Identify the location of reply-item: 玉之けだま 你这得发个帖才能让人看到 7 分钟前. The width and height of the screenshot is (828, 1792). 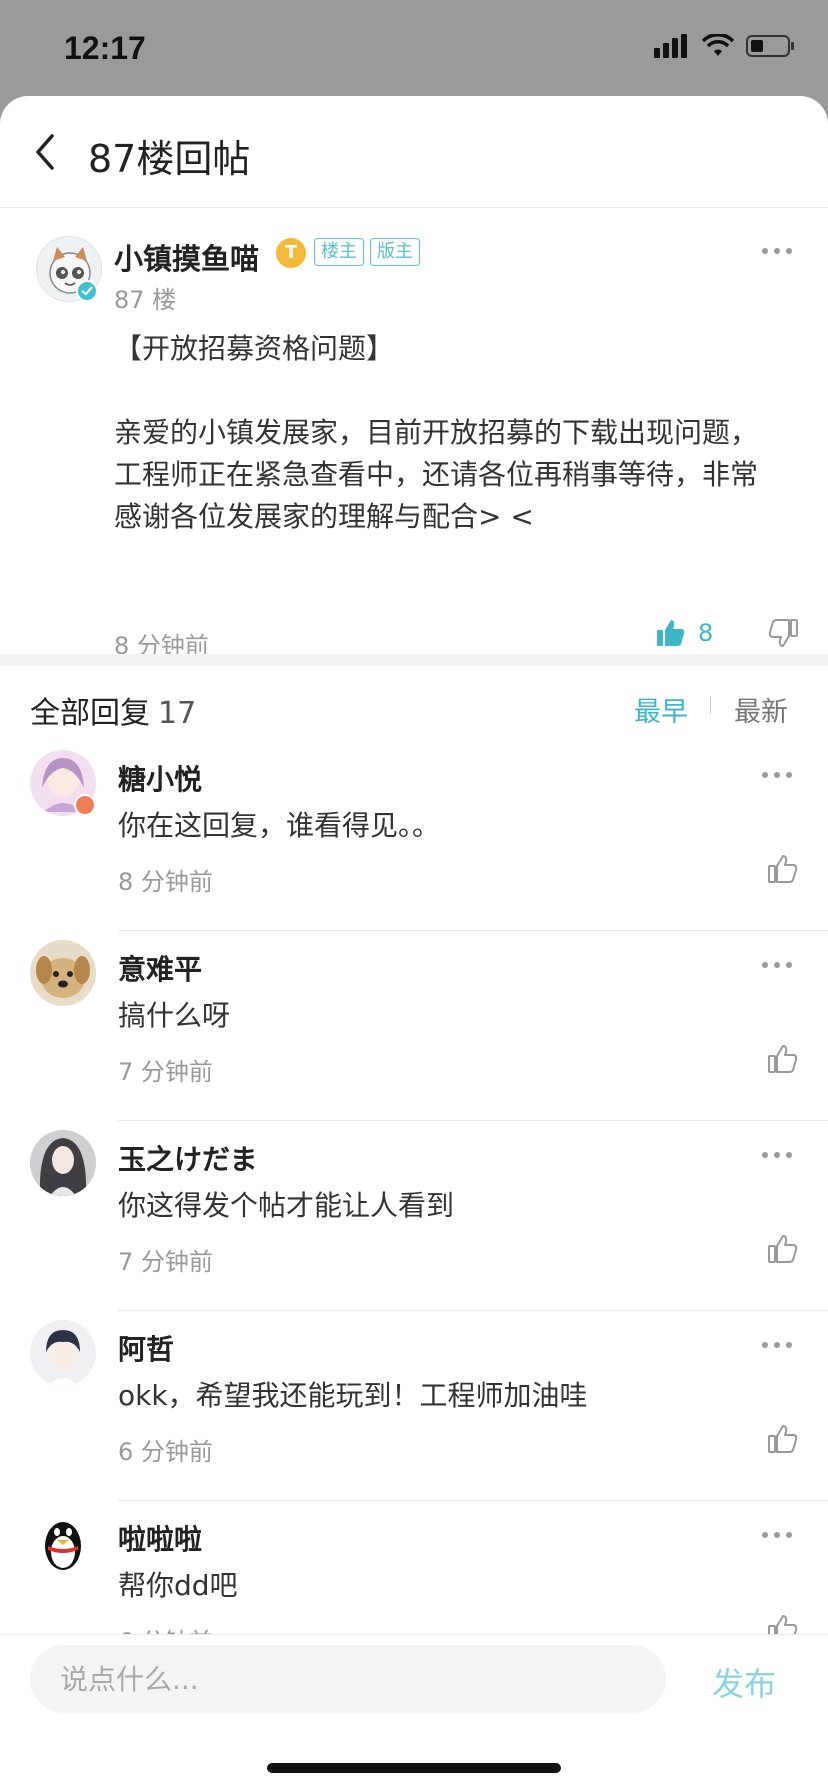
(414, 1225).